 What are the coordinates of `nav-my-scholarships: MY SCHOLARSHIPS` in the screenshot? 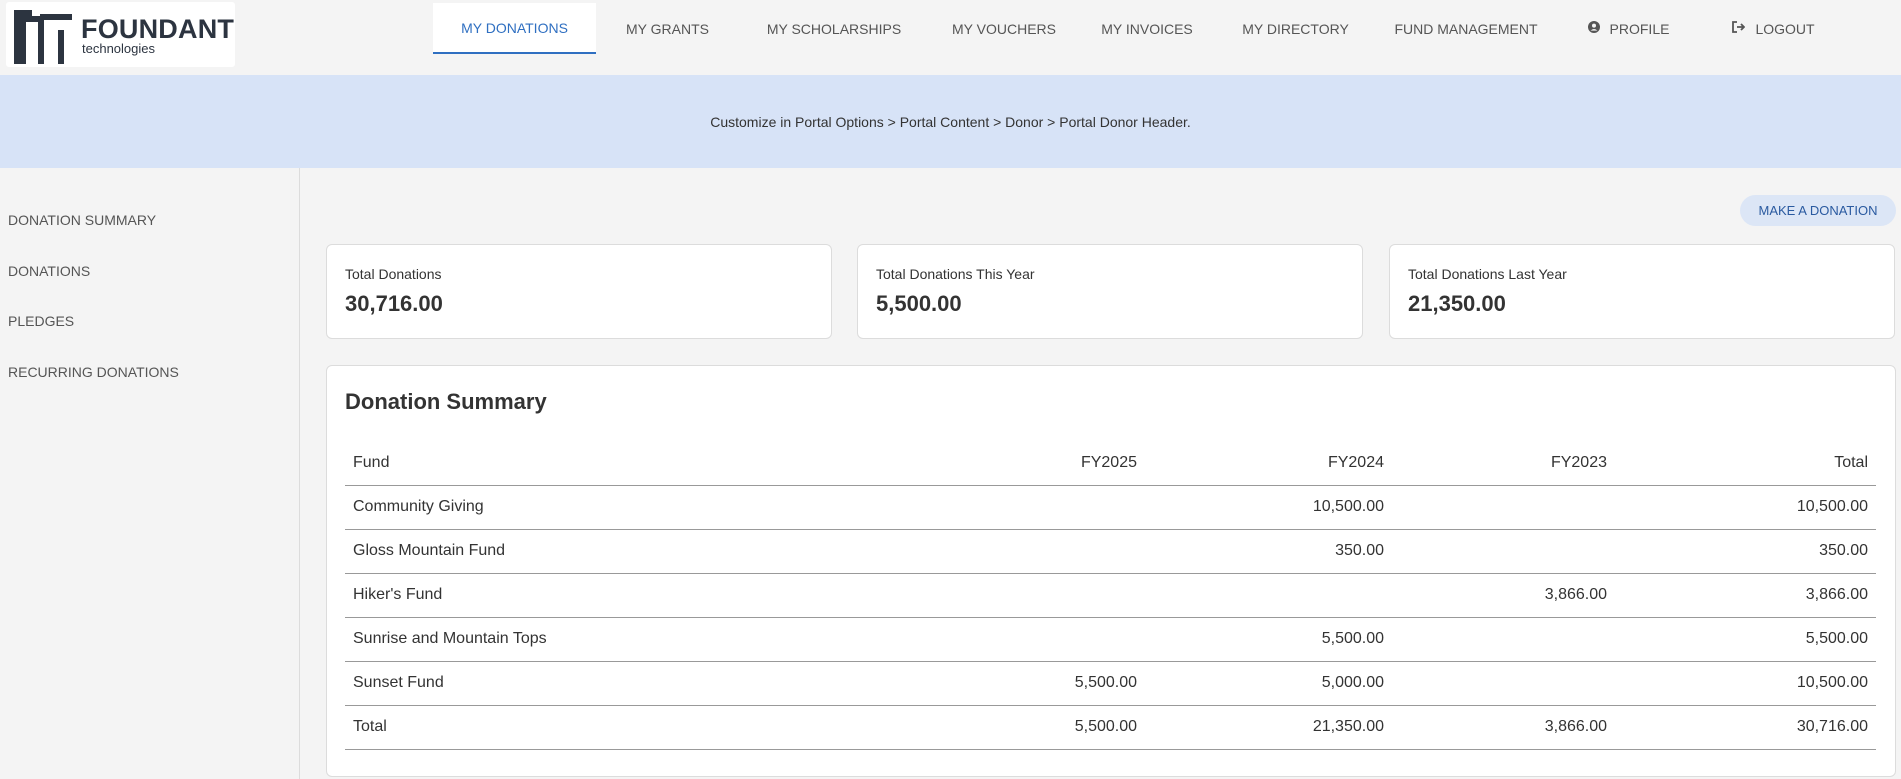 It's located at (834, 28).